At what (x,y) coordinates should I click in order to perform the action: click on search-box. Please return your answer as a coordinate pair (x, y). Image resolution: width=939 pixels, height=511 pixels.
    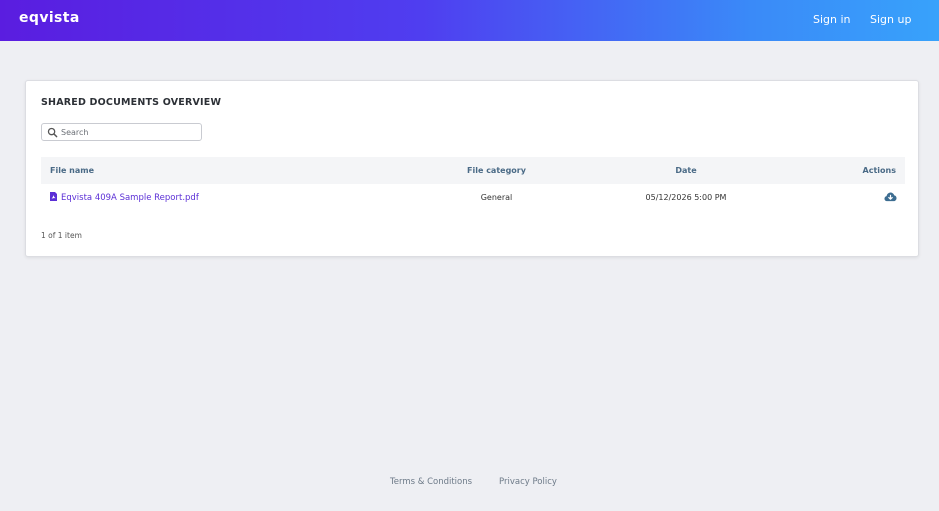
    Looking at the image, I should click on (121, 132).